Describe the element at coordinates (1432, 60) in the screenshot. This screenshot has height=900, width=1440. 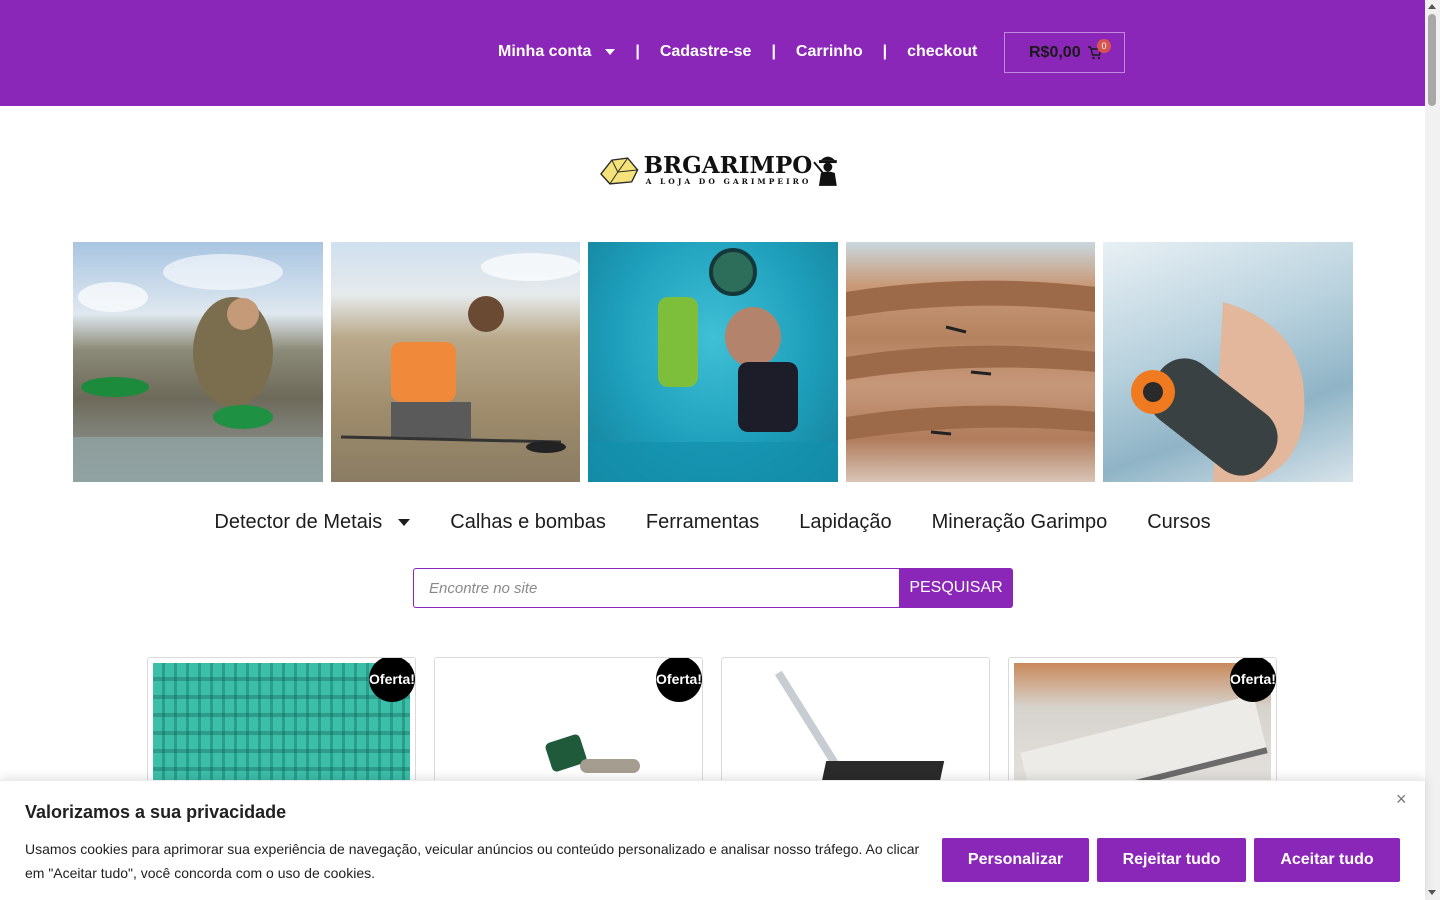
I see `scrollbar-thumb` at that location.